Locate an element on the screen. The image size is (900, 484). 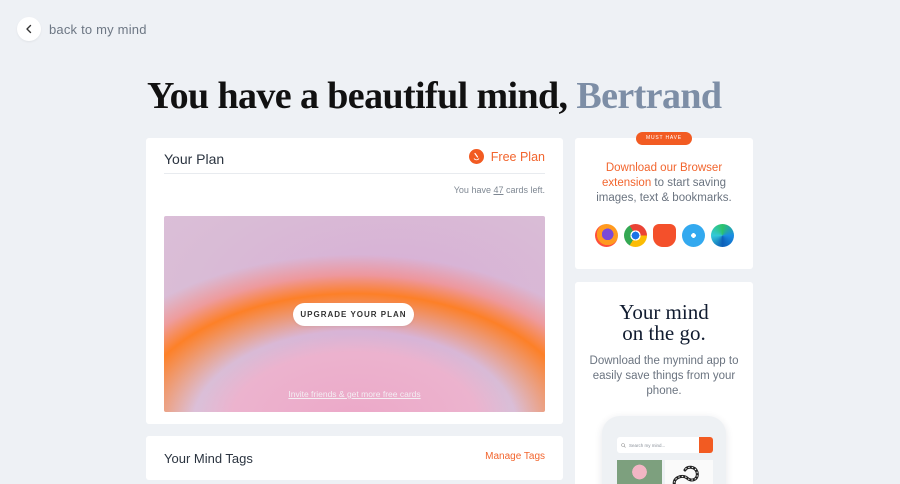
back-link-label: back to my mind is located at coordinates (98, 29).